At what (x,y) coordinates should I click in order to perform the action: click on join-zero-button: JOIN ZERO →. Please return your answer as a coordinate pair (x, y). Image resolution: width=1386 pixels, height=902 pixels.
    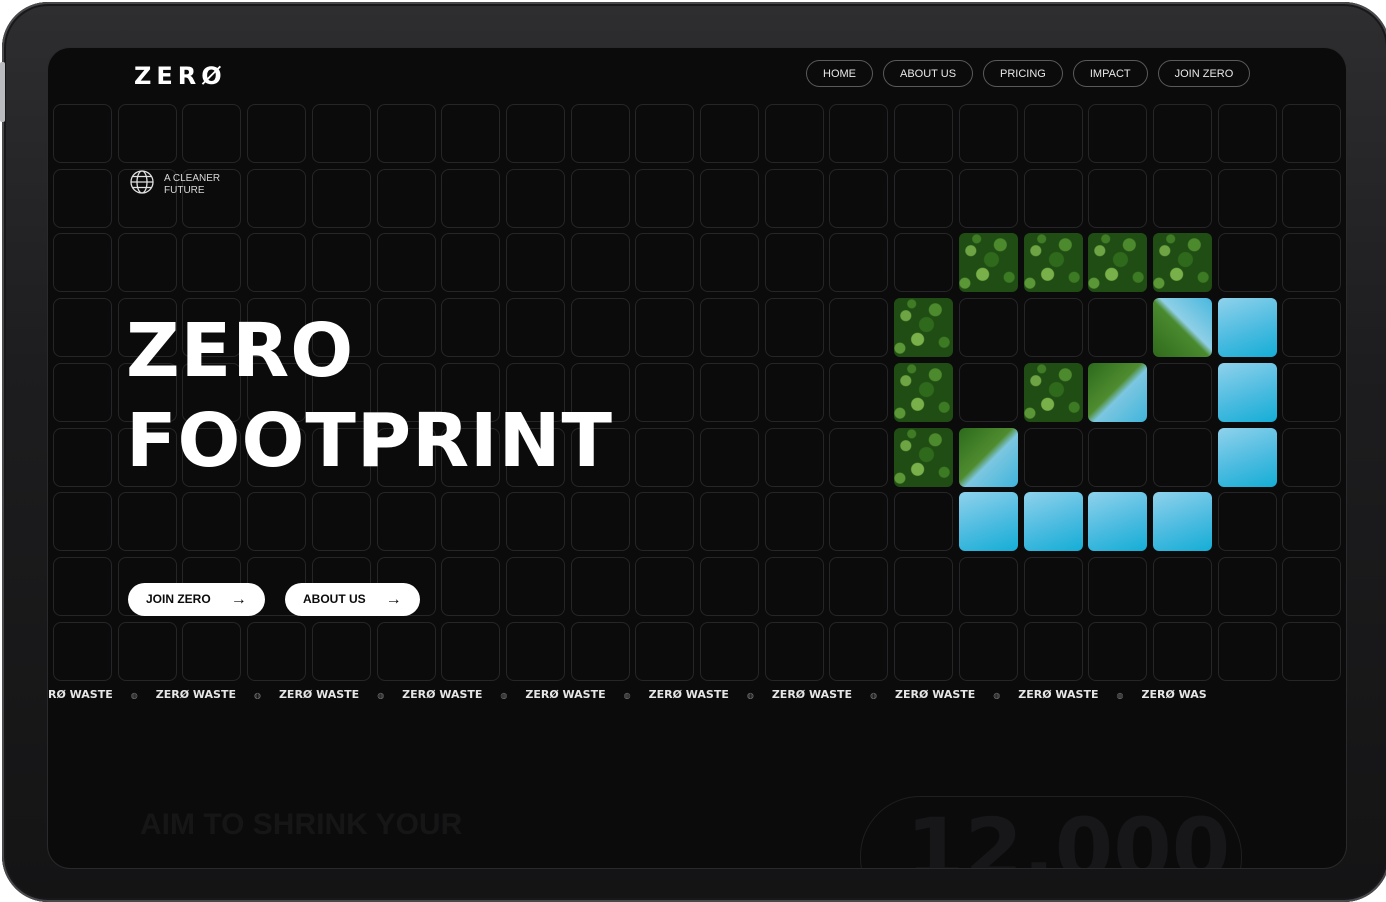
    Looking at the image, I should click on (196, 599).